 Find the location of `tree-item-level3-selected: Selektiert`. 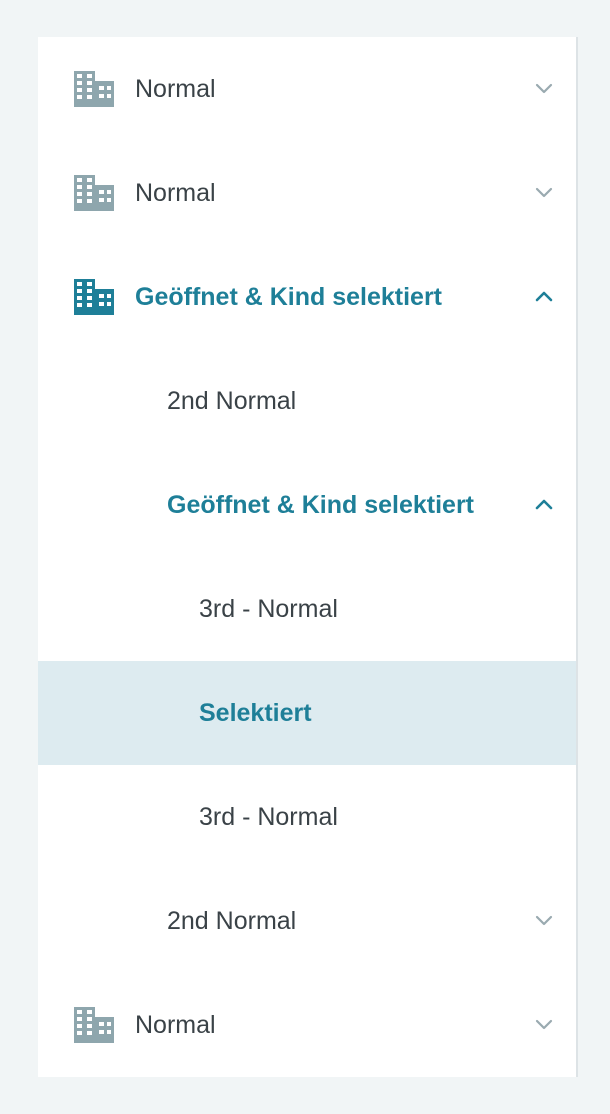

tree-item-level3-selected: Selektiert is located at coordinates (307, 713).